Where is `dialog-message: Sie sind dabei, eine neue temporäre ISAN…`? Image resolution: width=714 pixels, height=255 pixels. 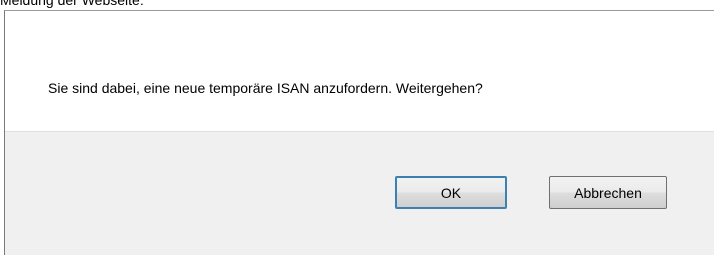
dialog-message: Sie sind dabei, eine neue temporäre ISAN… is located at coordinates (265, 88).